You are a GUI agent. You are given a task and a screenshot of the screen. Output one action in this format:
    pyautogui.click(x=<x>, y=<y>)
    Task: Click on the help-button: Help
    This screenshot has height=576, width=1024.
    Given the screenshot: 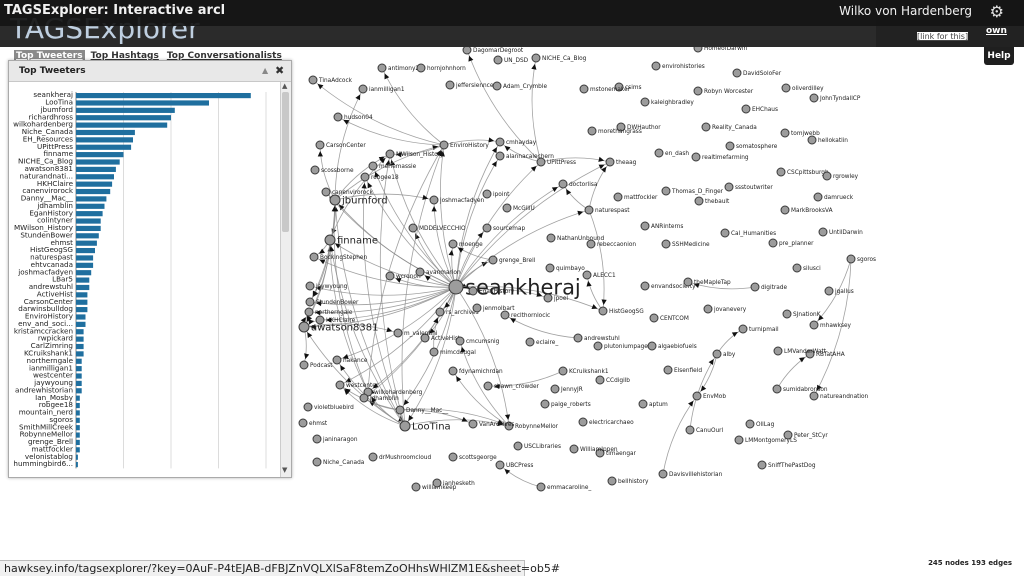 What is the action you would take?
    pyautogui.click(x=999, y=56)
    